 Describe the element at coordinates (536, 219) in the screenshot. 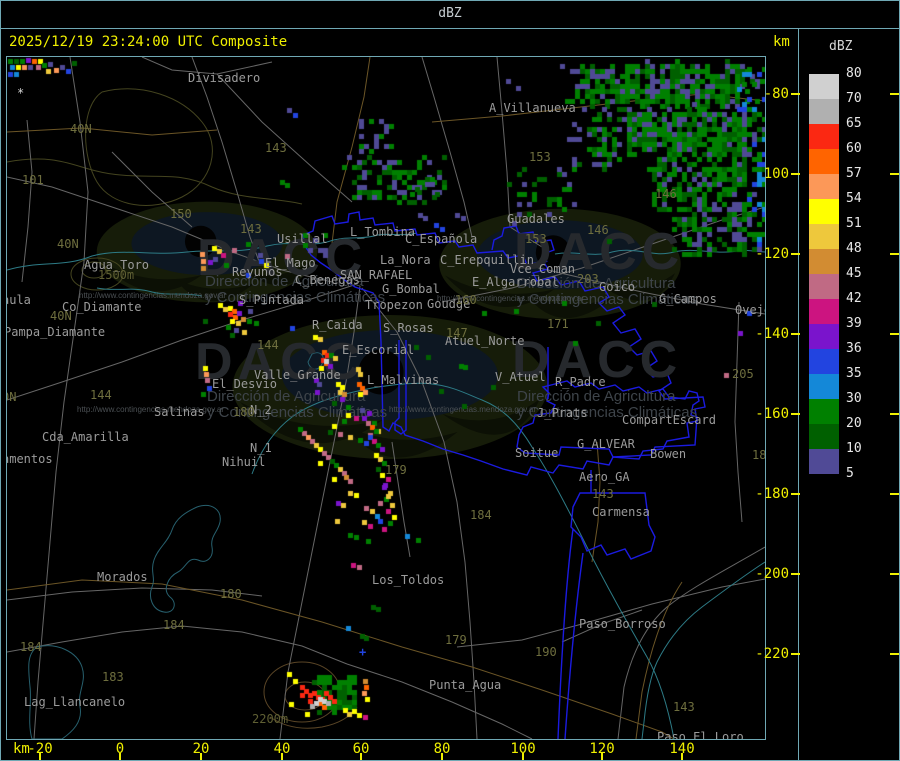

I see `map-label: Guadales` at that location.